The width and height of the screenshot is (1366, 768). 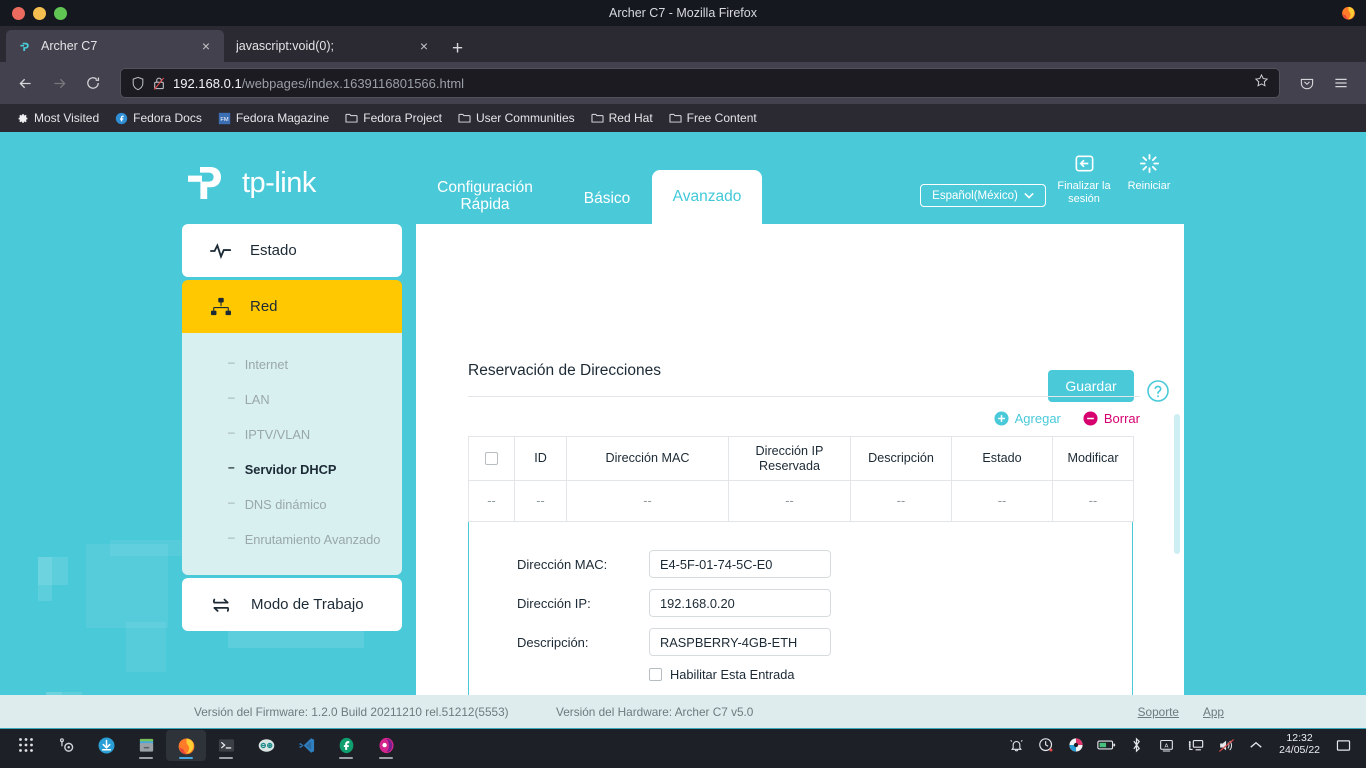 I want to click on page-title: Reservación de Direcciones, so click(x=564, y=370).